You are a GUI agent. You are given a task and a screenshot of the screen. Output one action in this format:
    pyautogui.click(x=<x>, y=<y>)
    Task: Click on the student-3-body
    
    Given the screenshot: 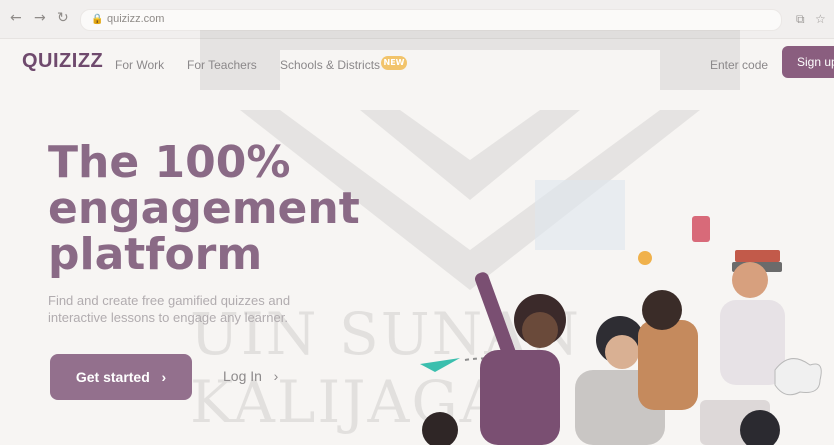 What is the action you would take?
    pyautogui.click(x=668, y=365)
    